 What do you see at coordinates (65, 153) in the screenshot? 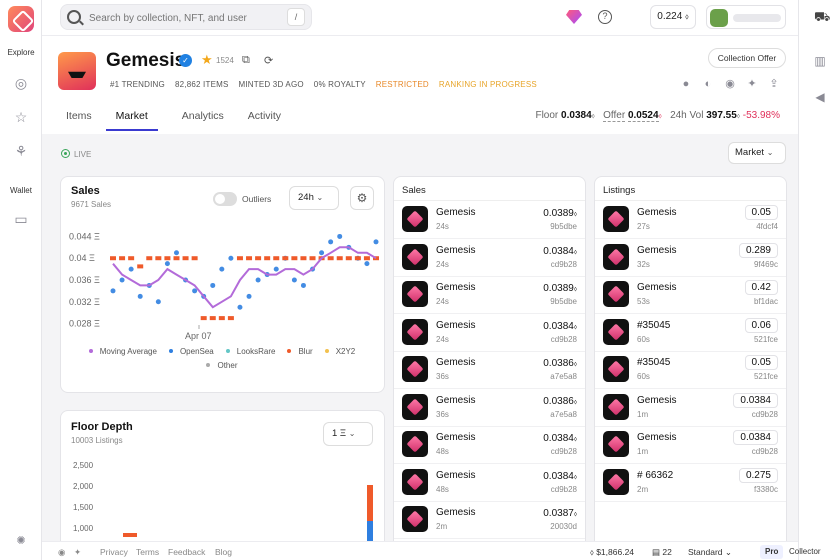
I see `live-dot-icon` at bounding box center [65, 153].